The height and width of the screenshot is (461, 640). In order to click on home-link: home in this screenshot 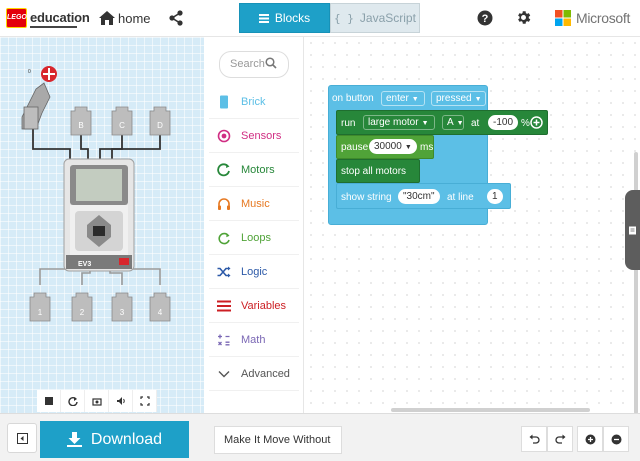, I will do `click(134, 18)`.